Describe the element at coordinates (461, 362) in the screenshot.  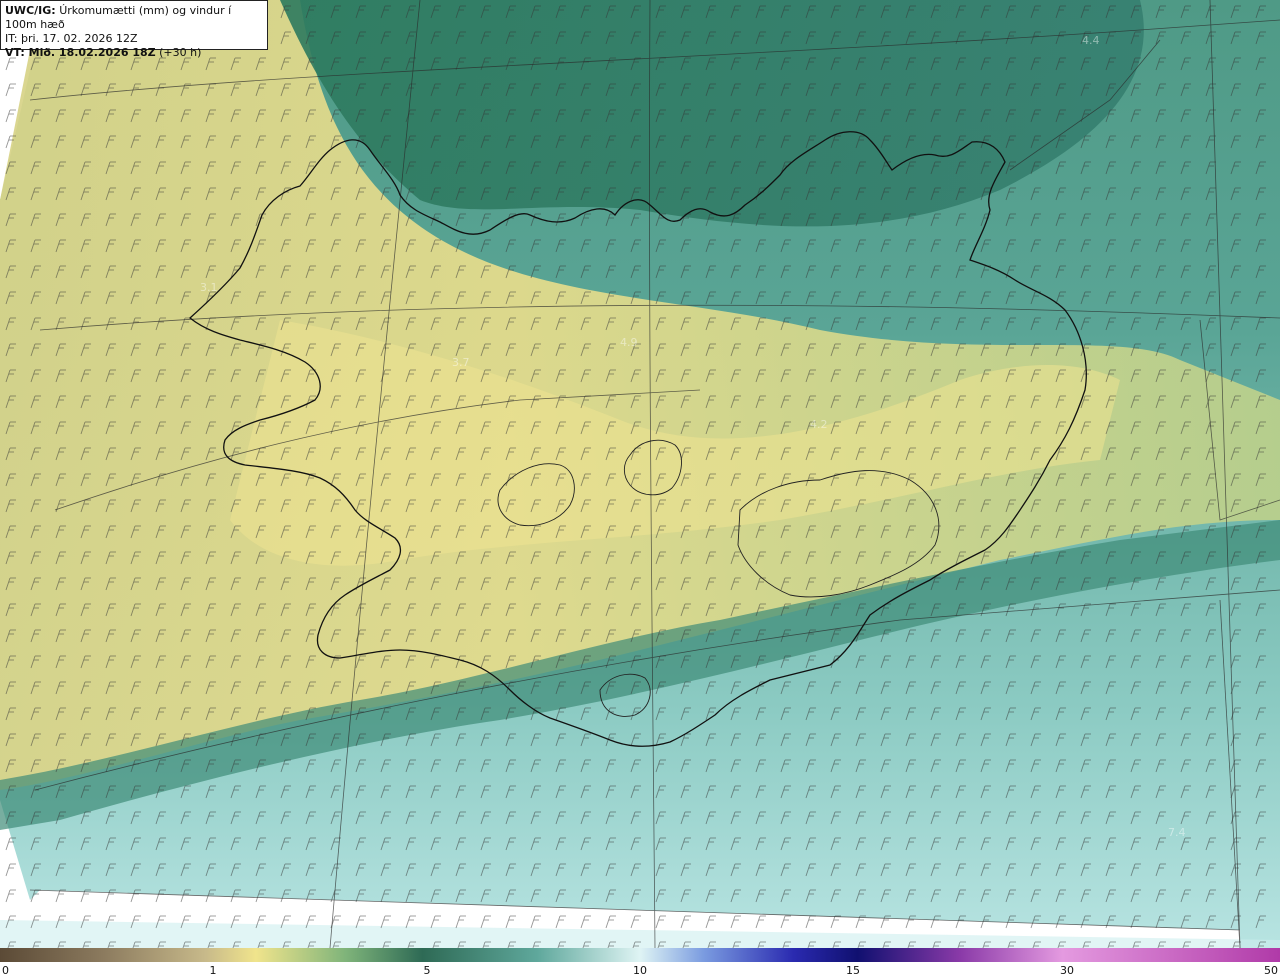
I see `map-value-label: 3.7` at that location.